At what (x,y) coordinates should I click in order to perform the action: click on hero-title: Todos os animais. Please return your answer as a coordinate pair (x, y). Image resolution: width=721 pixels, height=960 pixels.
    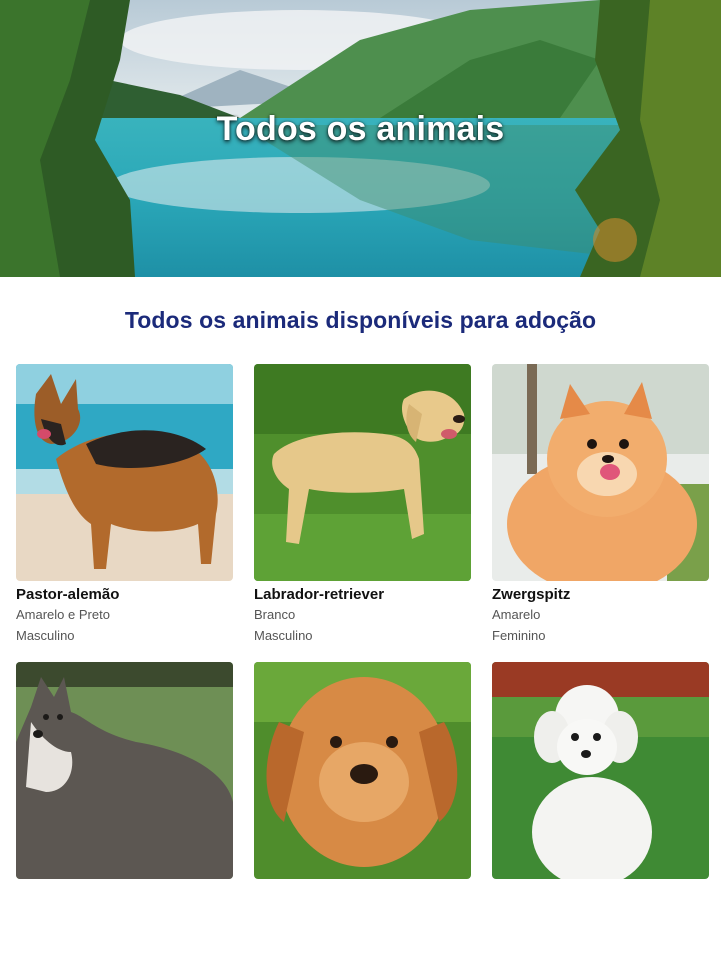
    Looking at the image, I should click on (360, 129).